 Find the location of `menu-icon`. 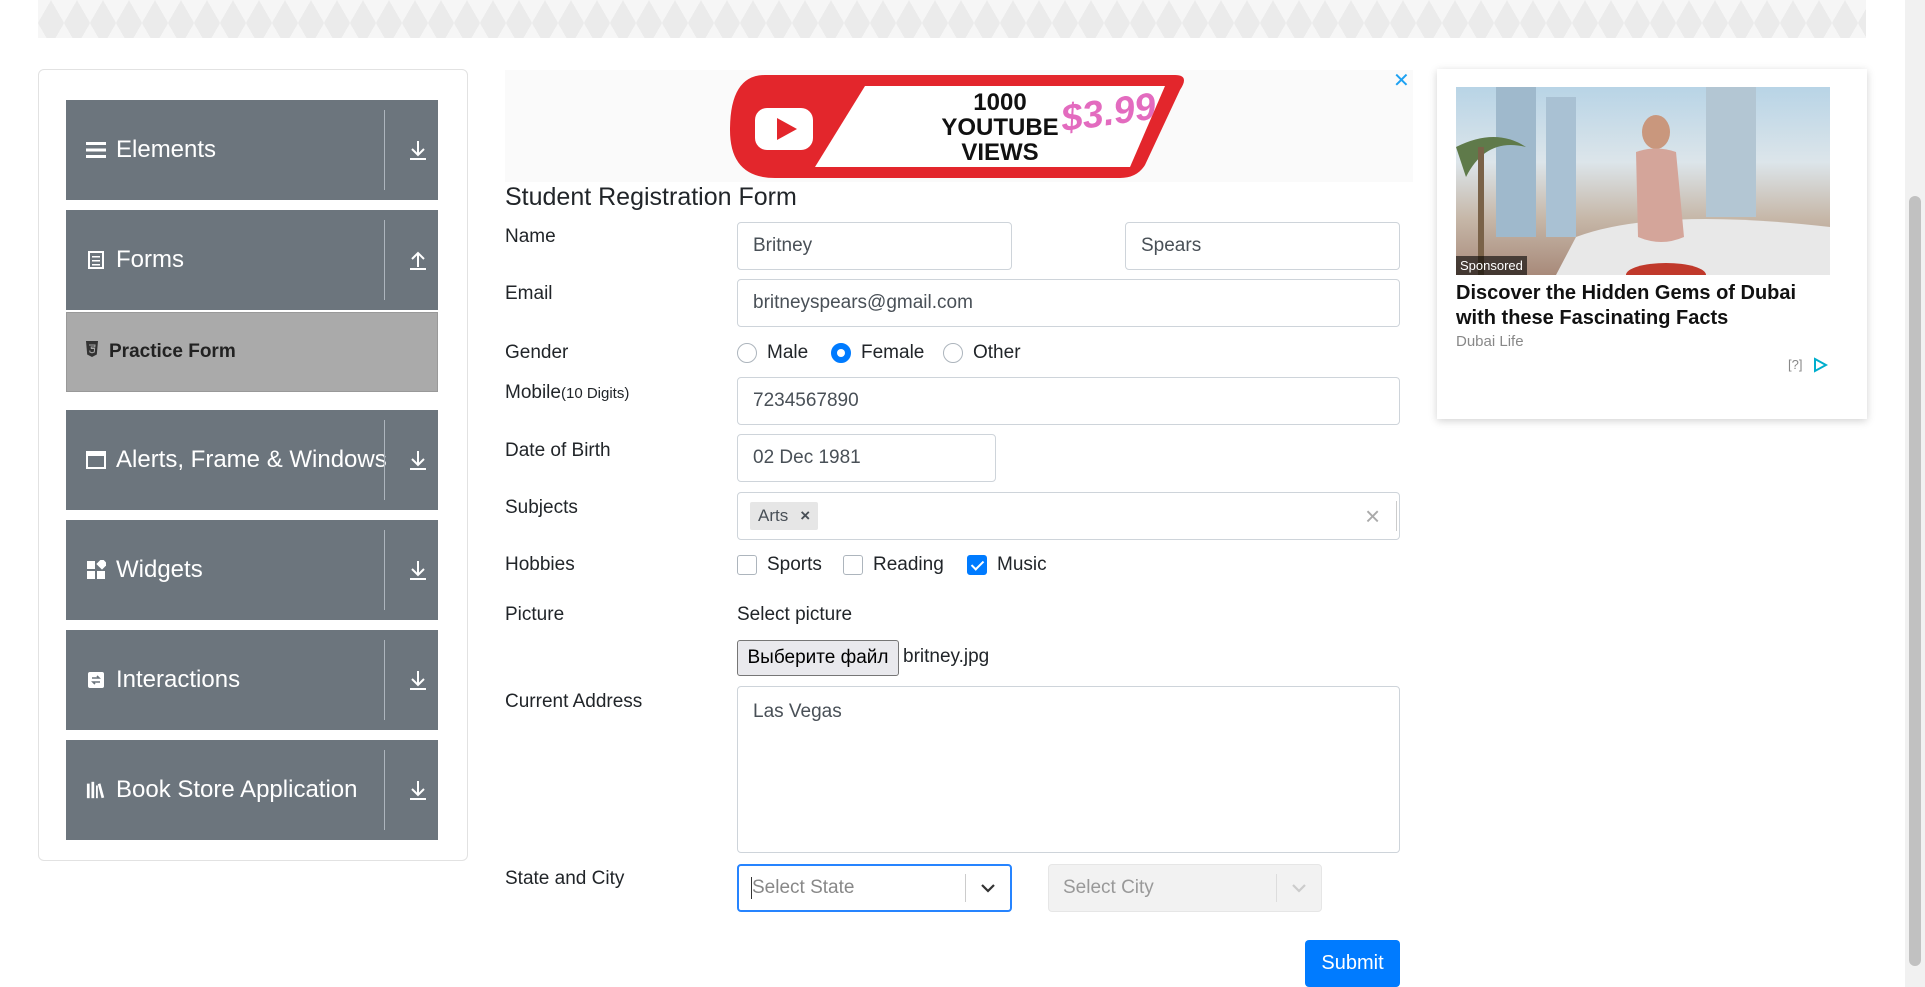

menu-icon is located at coordinates (96, 150).